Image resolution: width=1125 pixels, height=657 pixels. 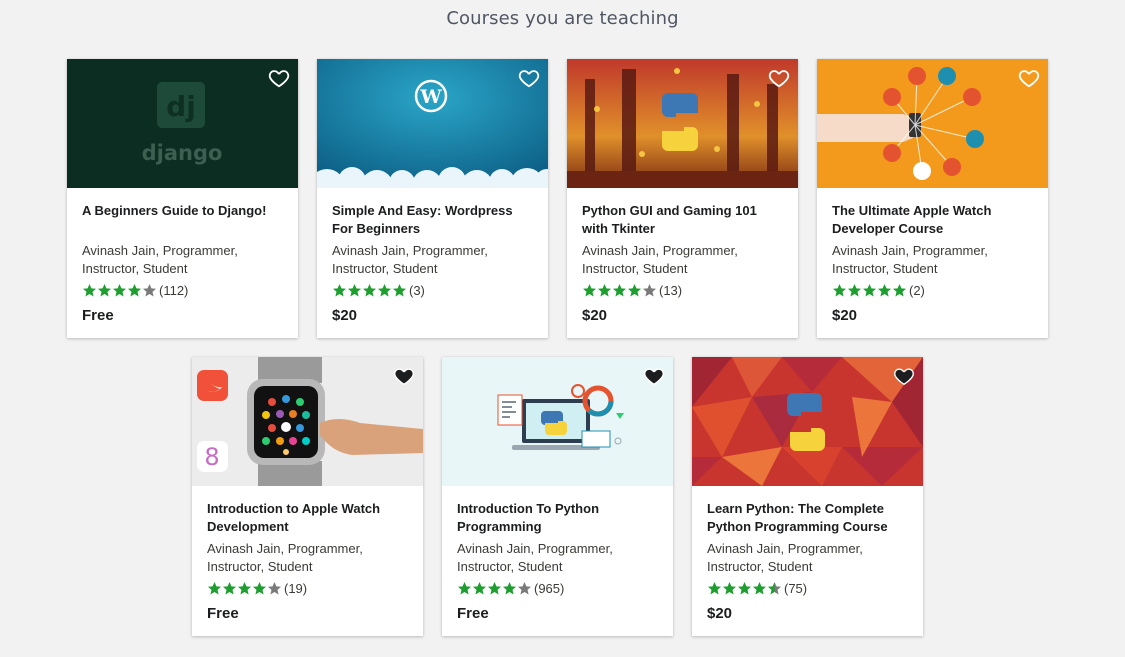 I want to click on python-laptop-thumbnail-image, so click(x=557, y=421).